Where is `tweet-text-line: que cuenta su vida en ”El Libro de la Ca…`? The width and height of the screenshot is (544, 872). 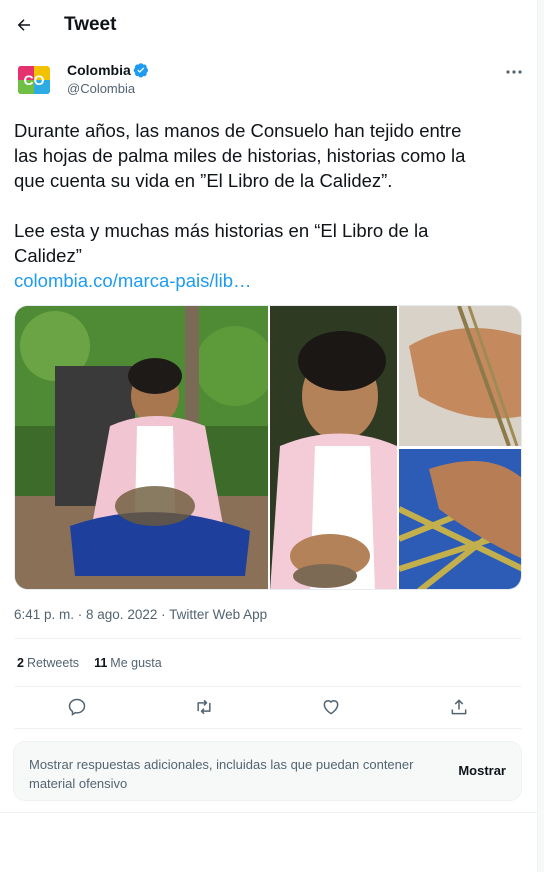
tweet-text-line: que cuenta su vida en ”El Libro de la Ca… is located at coordinates (203, 180).